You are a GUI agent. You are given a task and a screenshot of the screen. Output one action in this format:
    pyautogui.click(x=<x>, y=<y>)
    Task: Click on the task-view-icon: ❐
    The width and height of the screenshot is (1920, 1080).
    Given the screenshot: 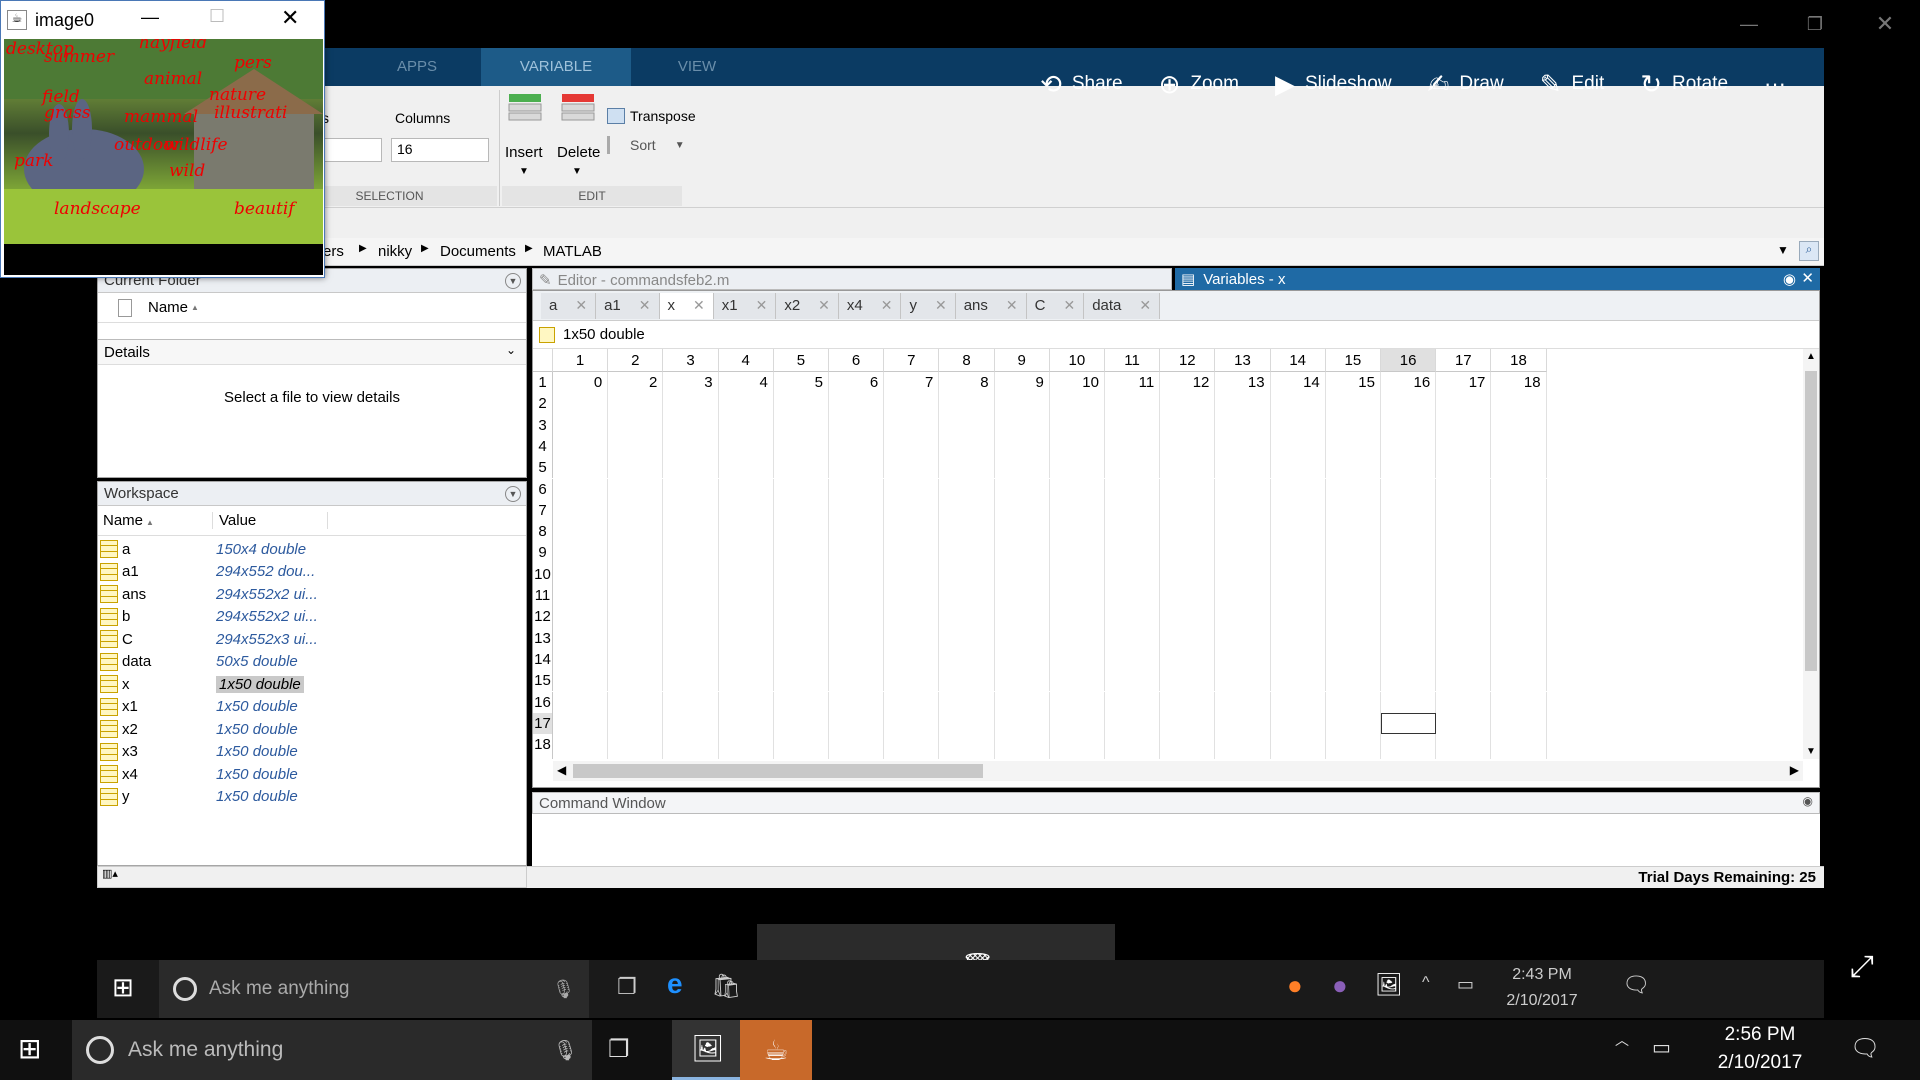 What is the action you would take?
    pyautogui.click(x=627, y=987)
    